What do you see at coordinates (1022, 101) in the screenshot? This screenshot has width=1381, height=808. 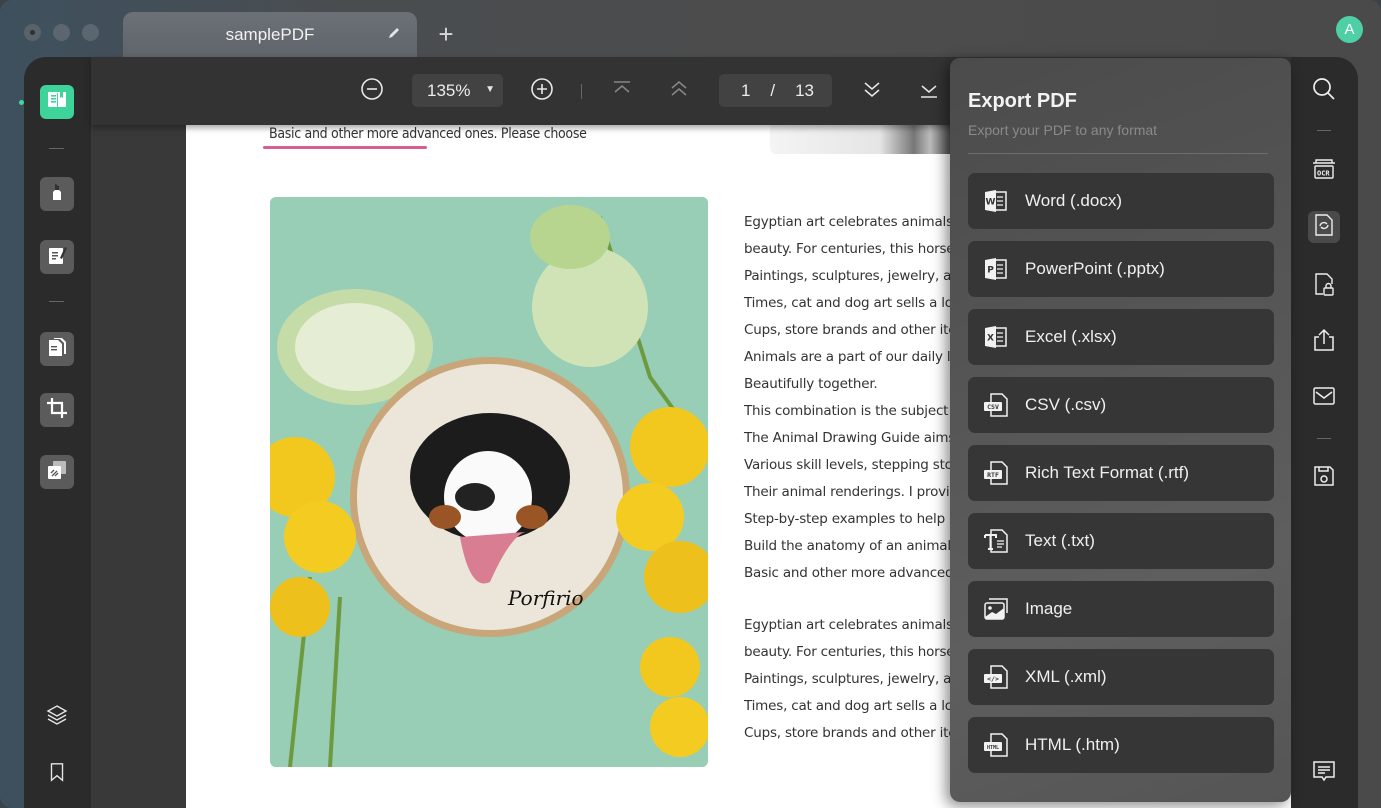 I see `export-panel-title: Export PDF` at bounding box center [1022, 101].